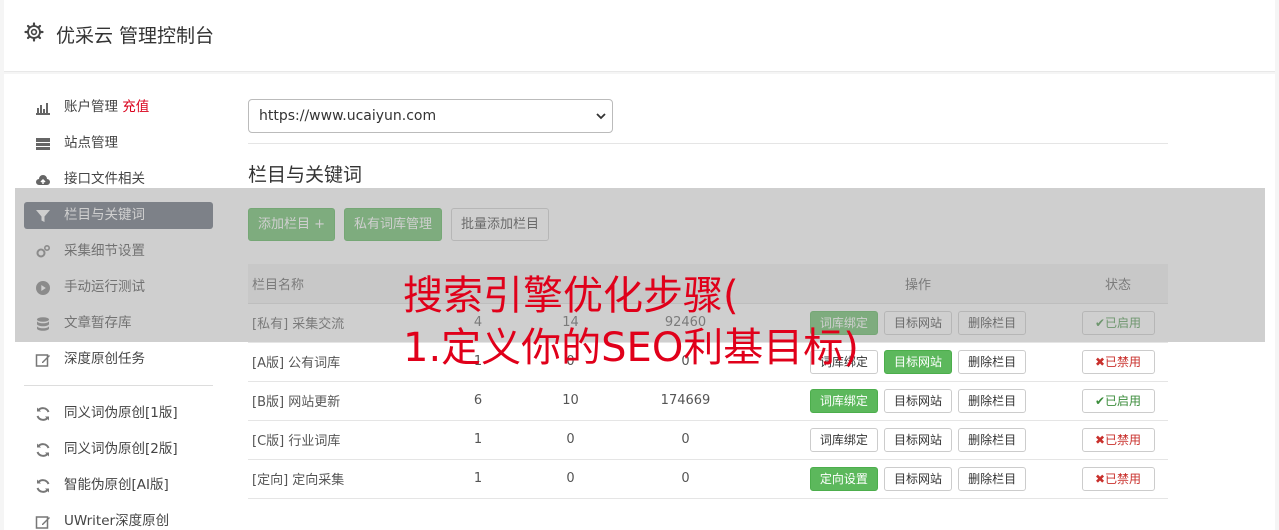 The height and width of the screenshot is (530, 1279). I want to click on bar-chart-icon, so click(43, 109).